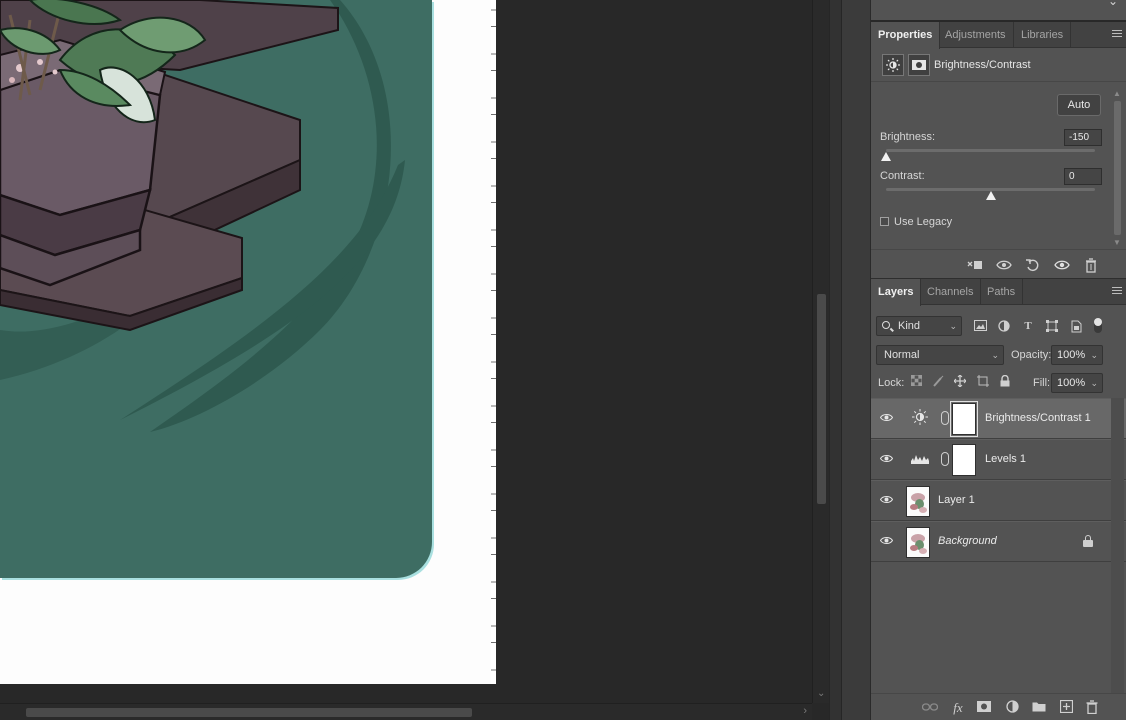  What do you see at coordinates (1071, 383) in the screenshot?
I see `fill-value: 100%` at bounding box center [1071, 383].